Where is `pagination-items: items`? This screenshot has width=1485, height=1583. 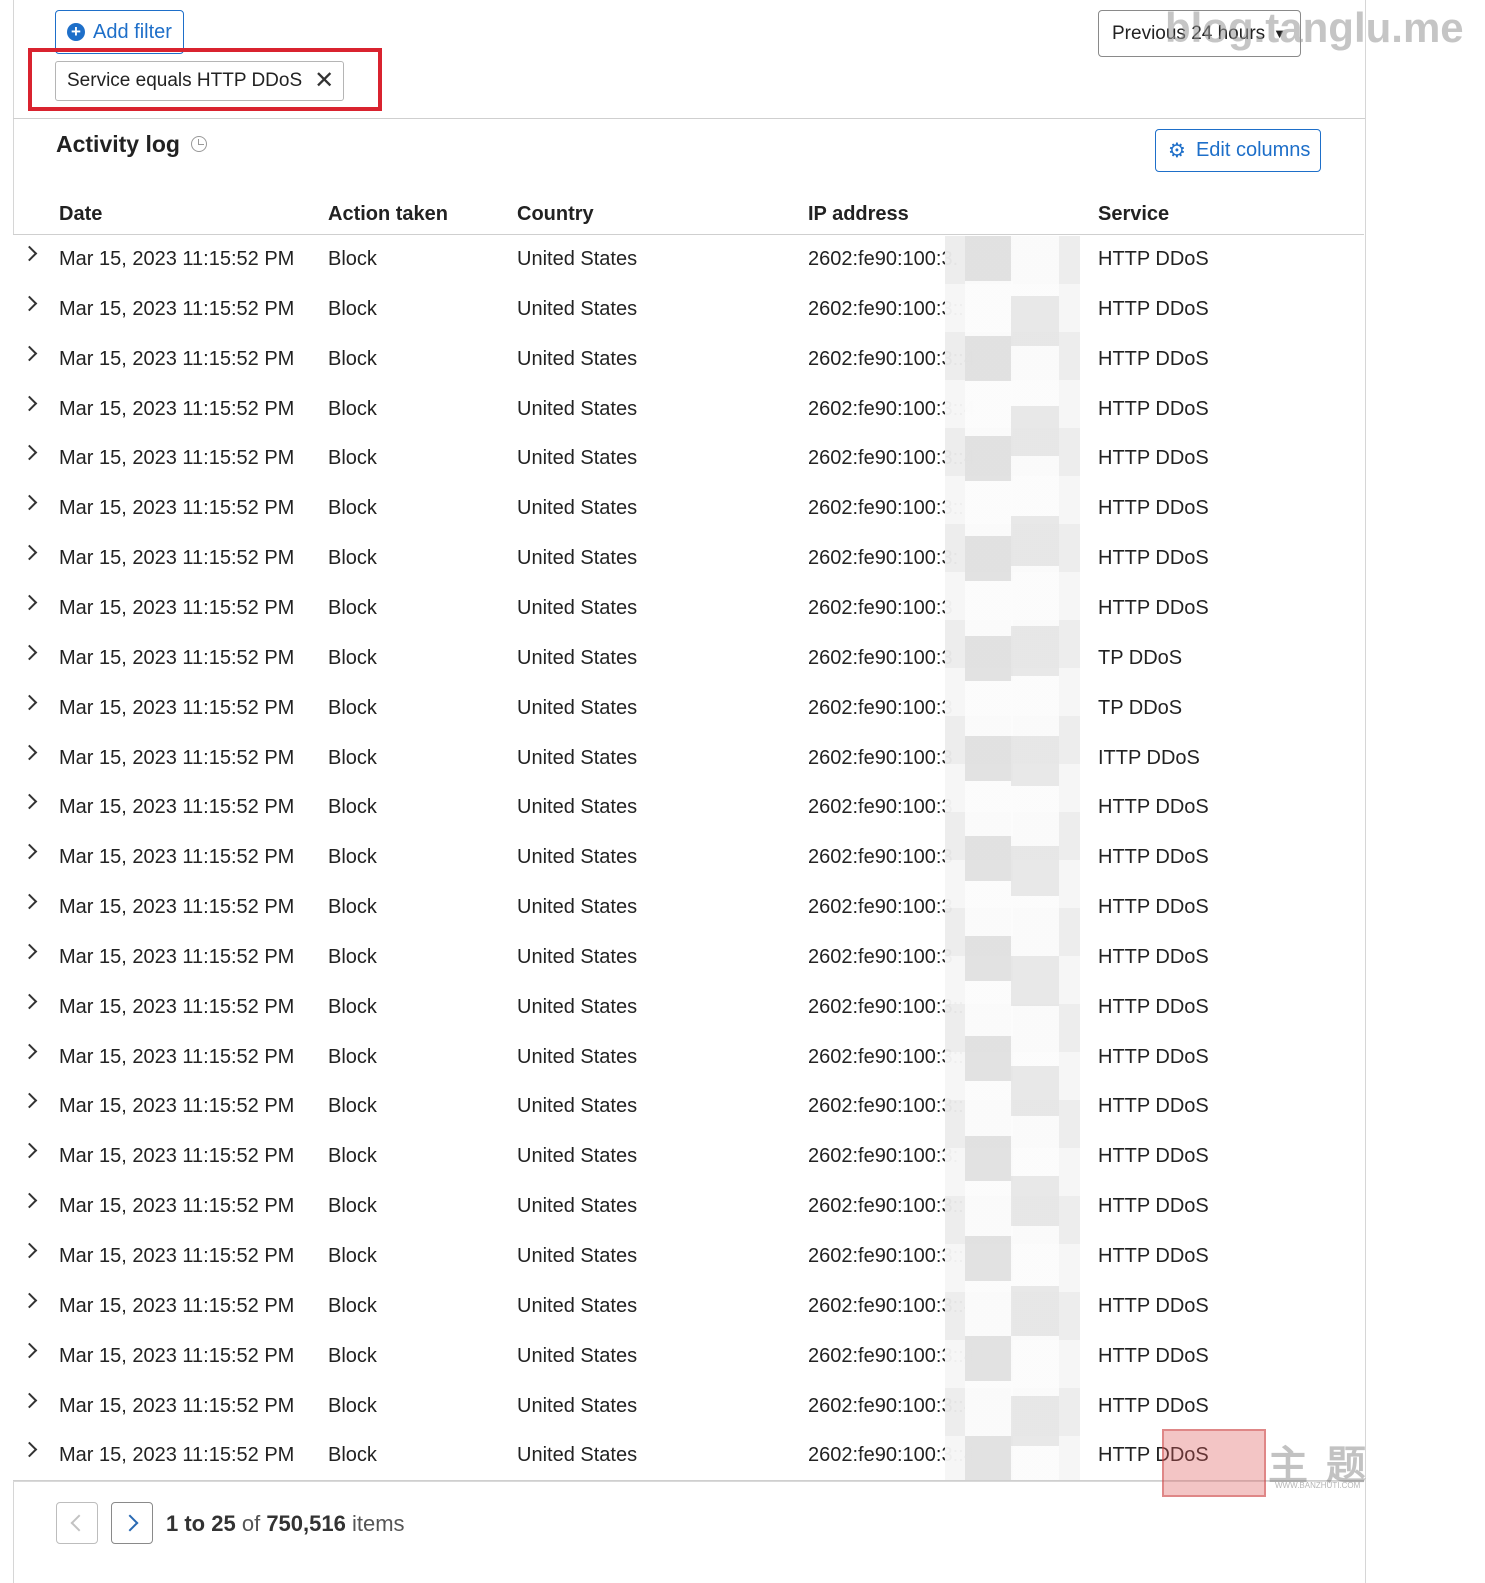
pagination-items: items is located at coordinates (378, 1523).